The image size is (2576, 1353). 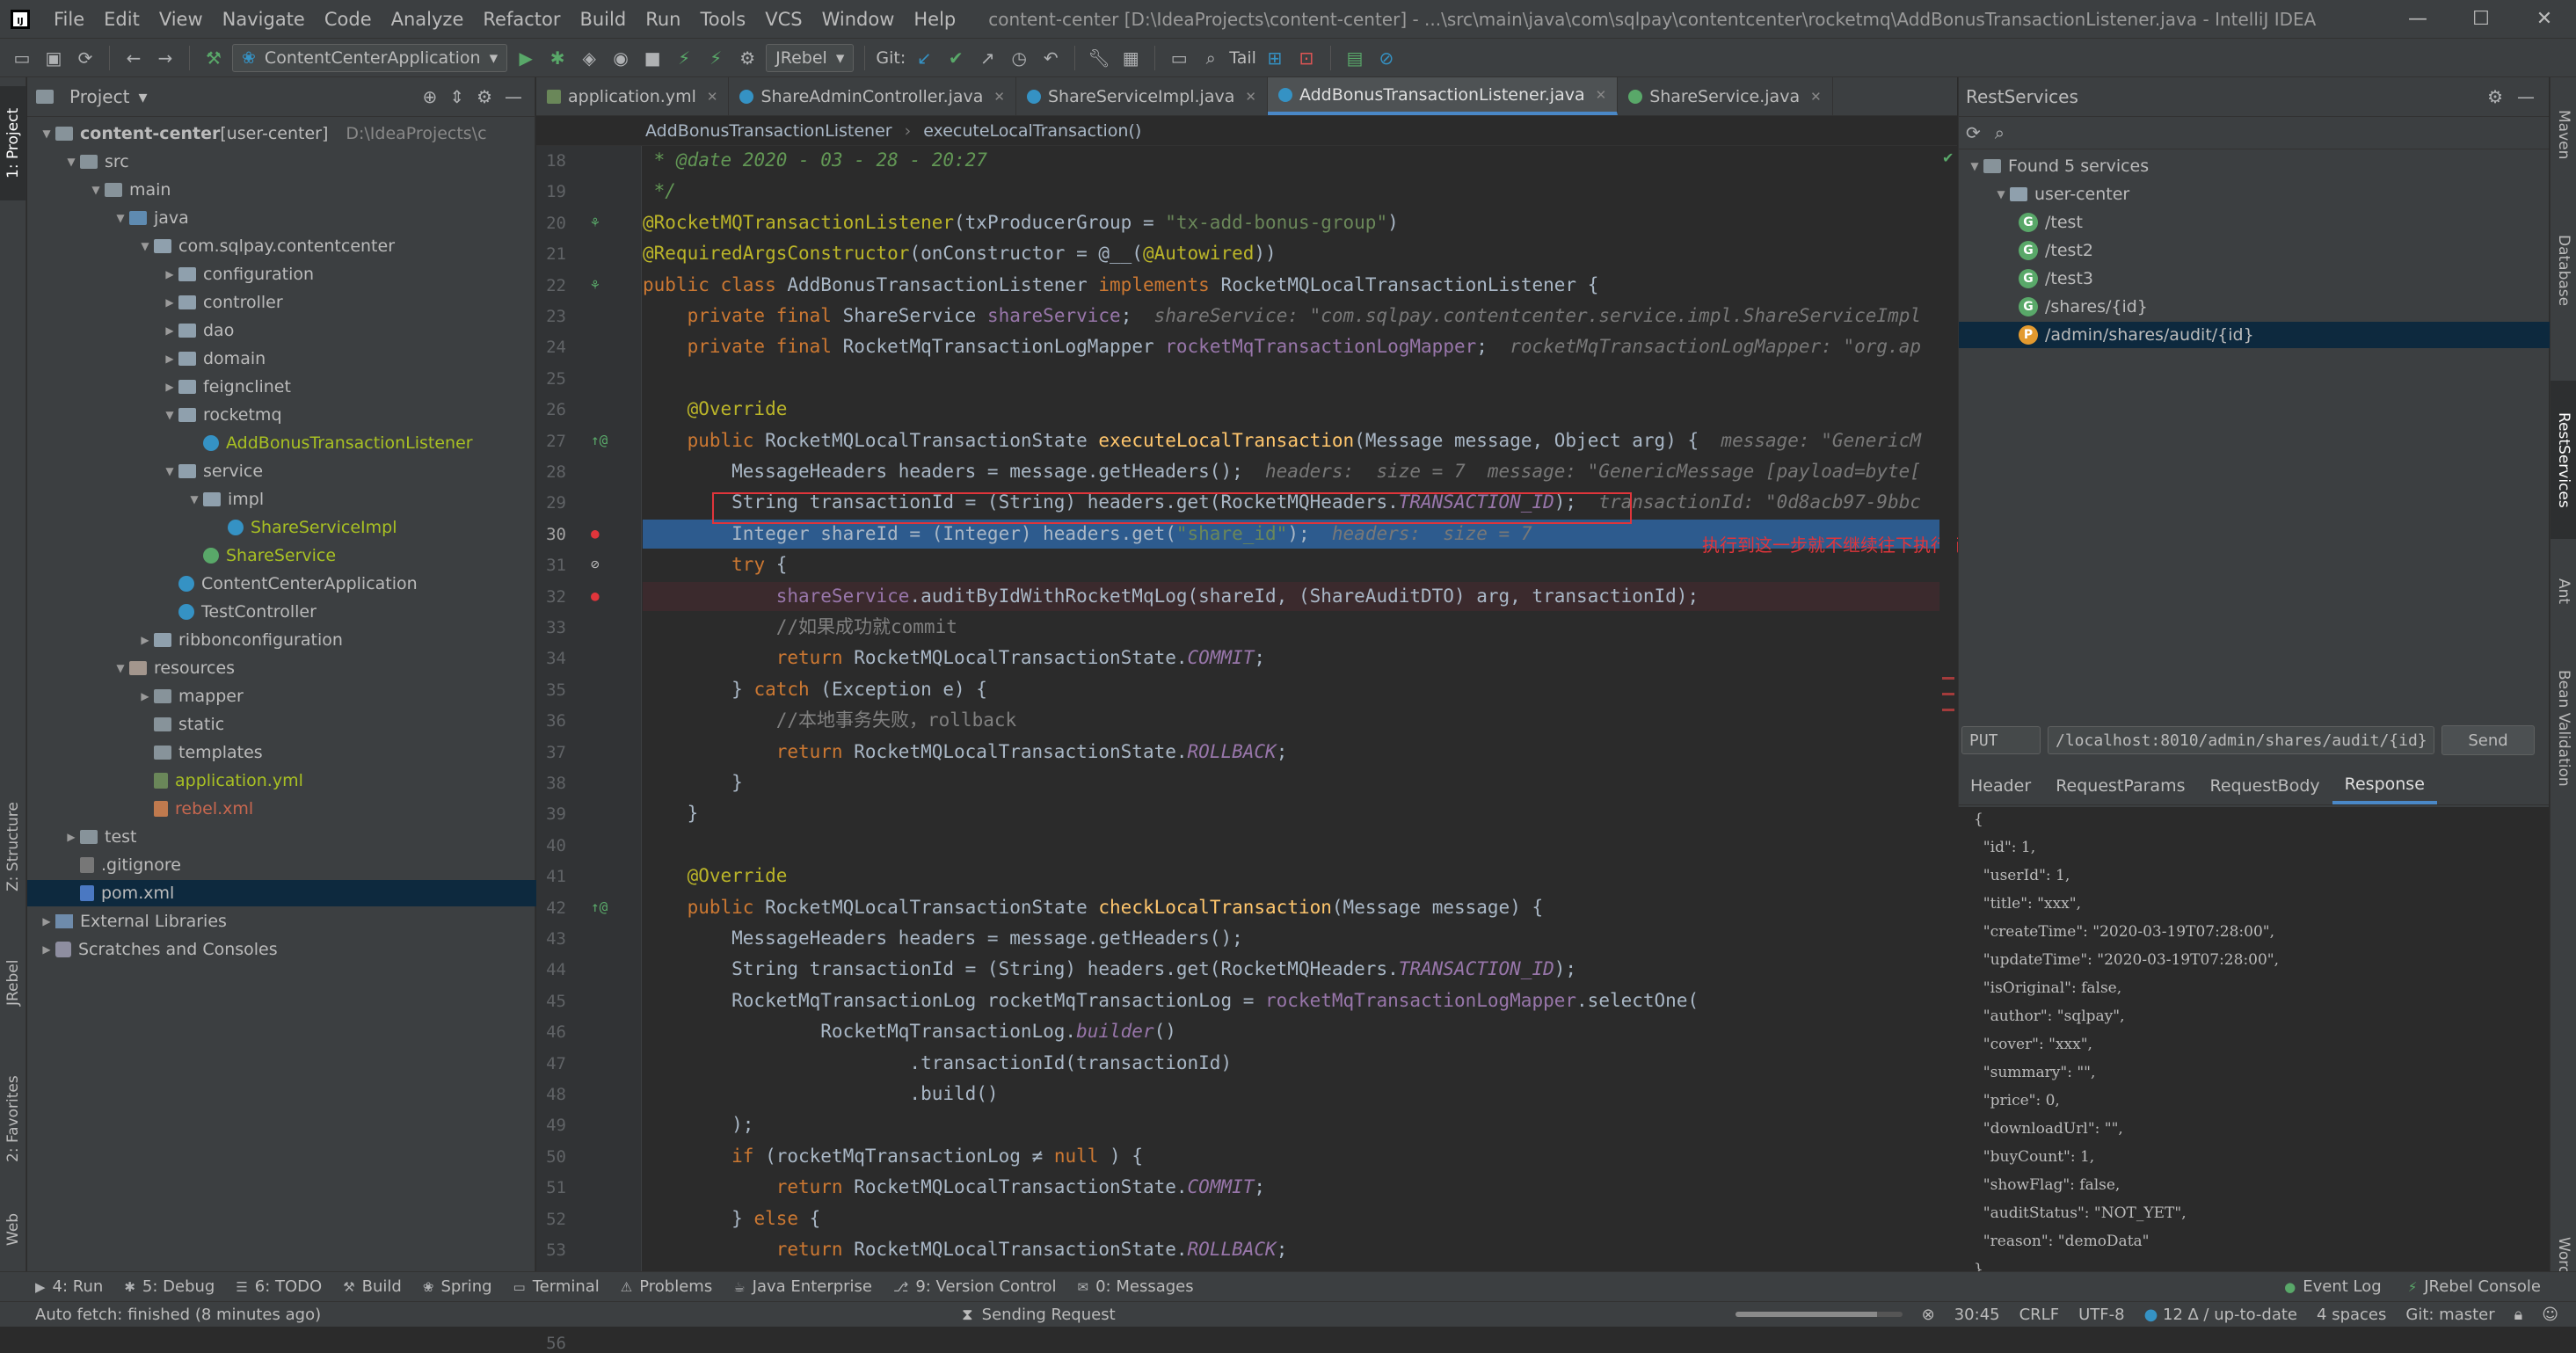 I want to click on profile-icon: ◉, so click(x=621, y=58).